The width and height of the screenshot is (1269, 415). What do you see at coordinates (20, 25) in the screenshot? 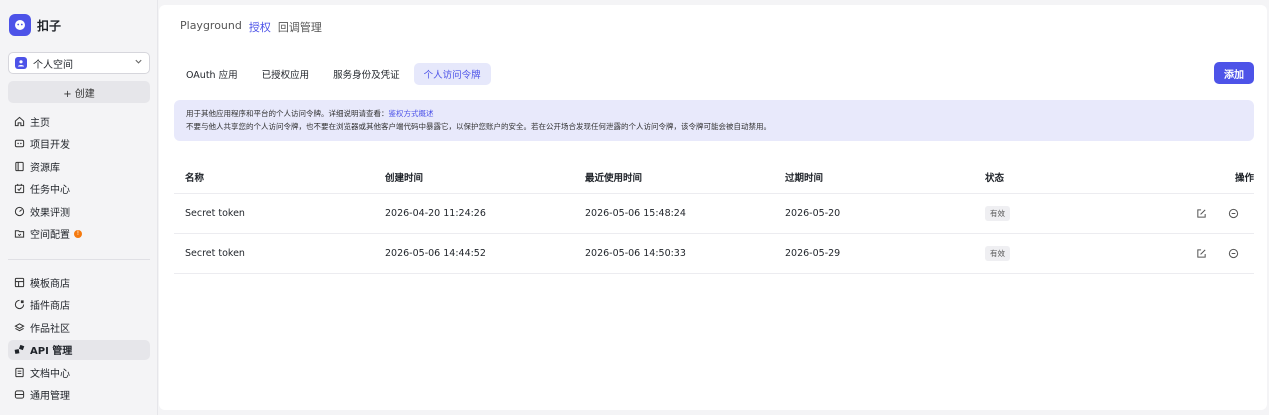
I see `coze-logo-icon` at bounding box center [20, 25].